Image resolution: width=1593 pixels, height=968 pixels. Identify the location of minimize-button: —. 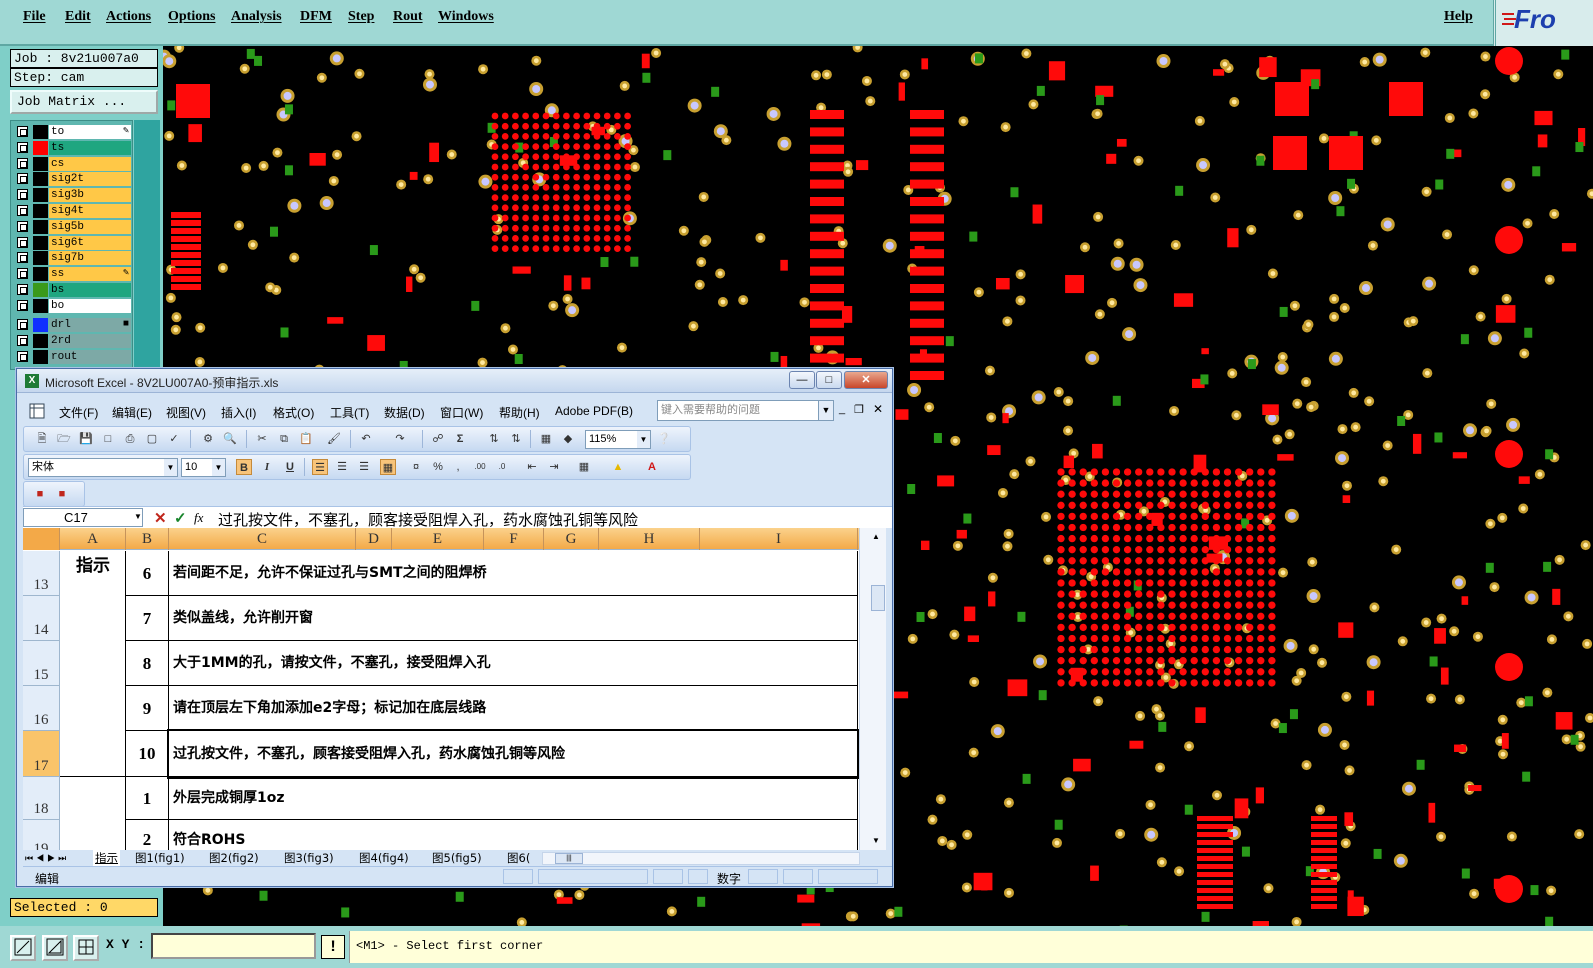
(802, 380).